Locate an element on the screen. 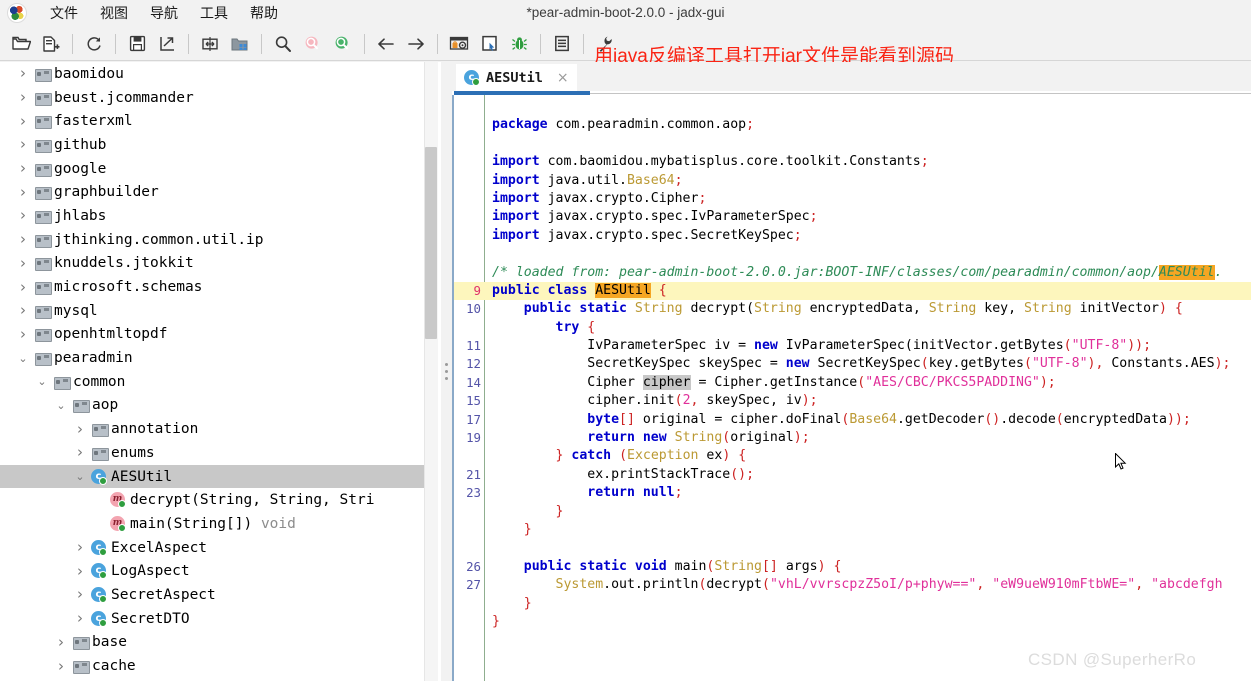  tree-item-label: SecretDTO is located at coordinates (150, 618).